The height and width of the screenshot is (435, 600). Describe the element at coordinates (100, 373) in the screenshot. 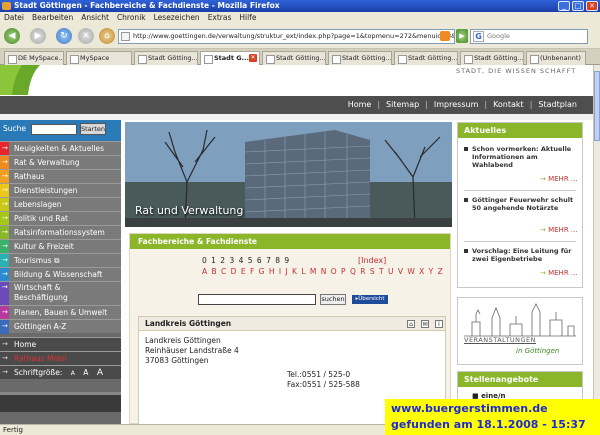

I see `font-size-large: A` at that location.